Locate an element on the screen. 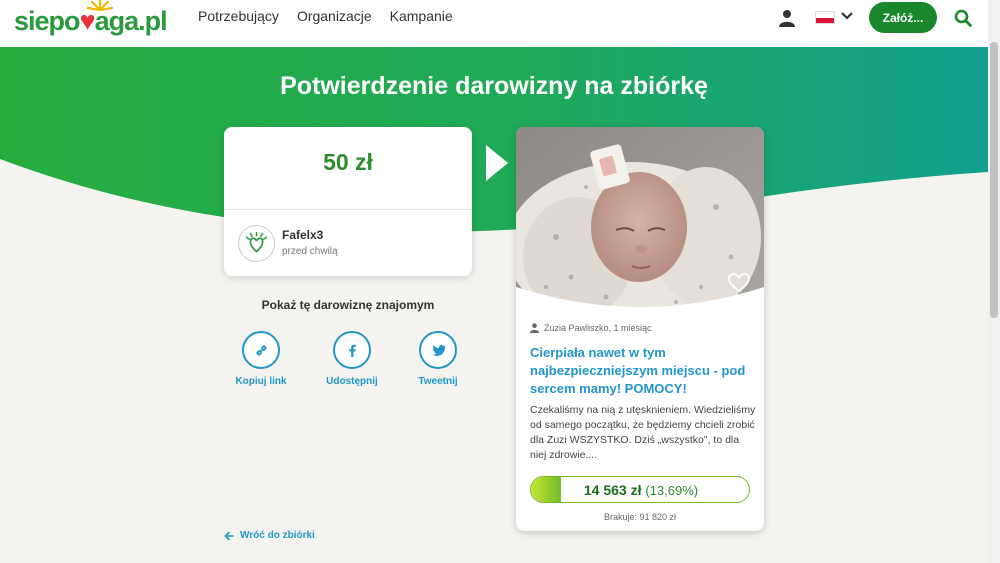  search-icon is located at coordinates (963, 18).